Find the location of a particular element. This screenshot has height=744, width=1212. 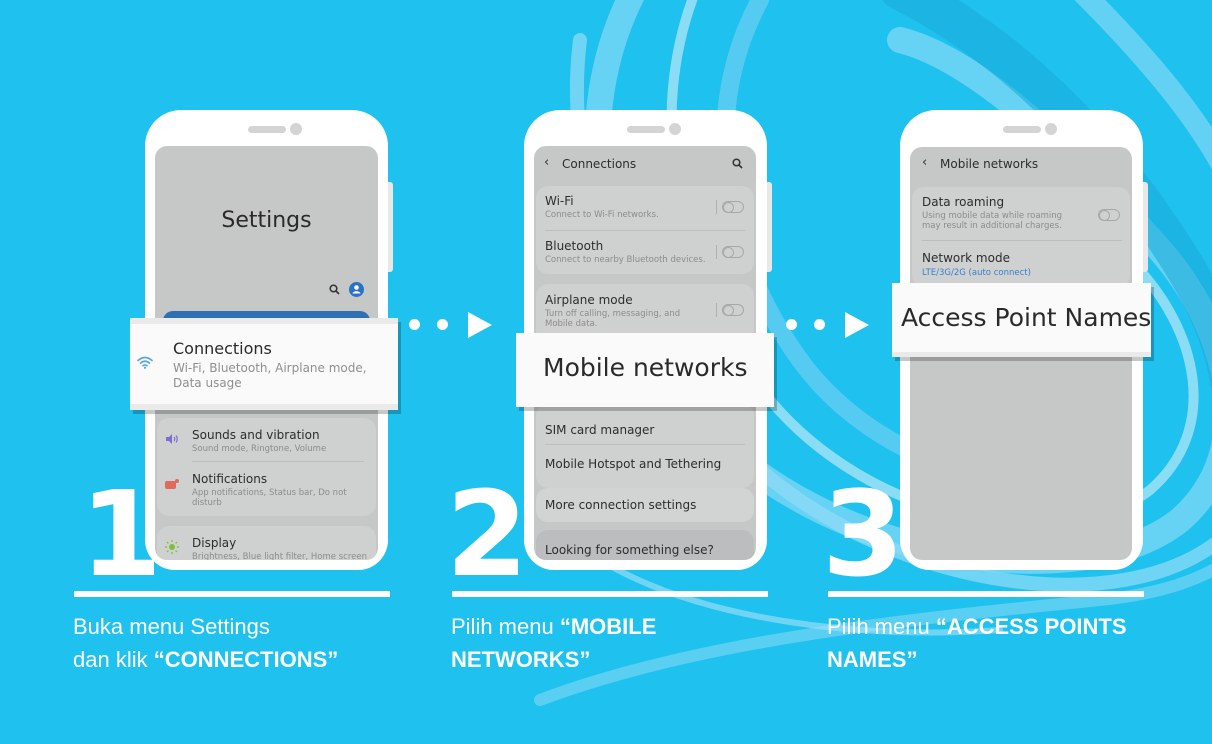

connections-title: Connections is located at coordinates (222, 348).